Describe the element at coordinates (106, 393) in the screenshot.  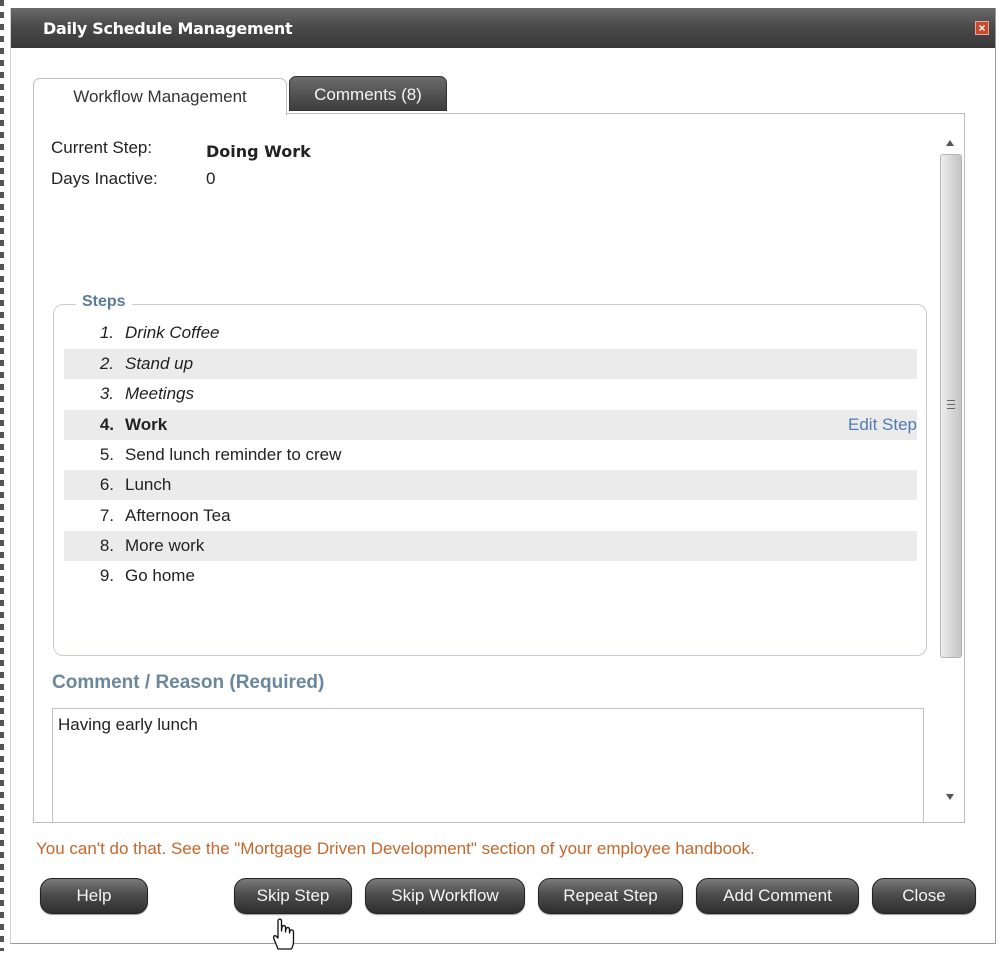
I see `step-number: 3.` at that location.